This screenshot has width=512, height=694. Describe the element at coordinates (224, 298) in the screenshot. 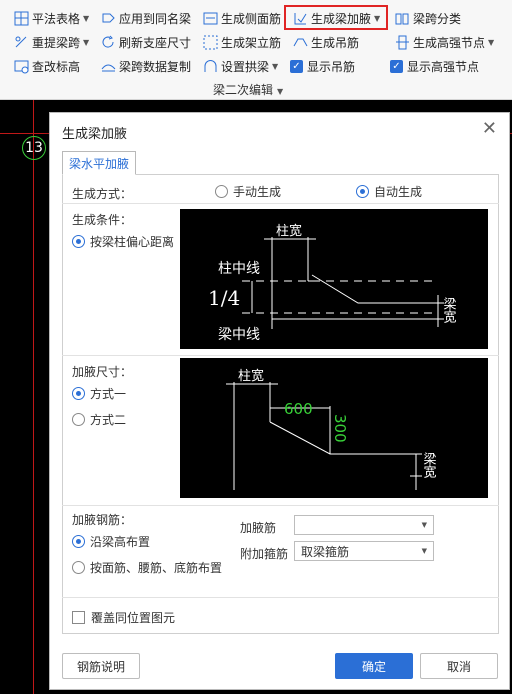

I see `diagram-ratio-text: 1/4` at that location.